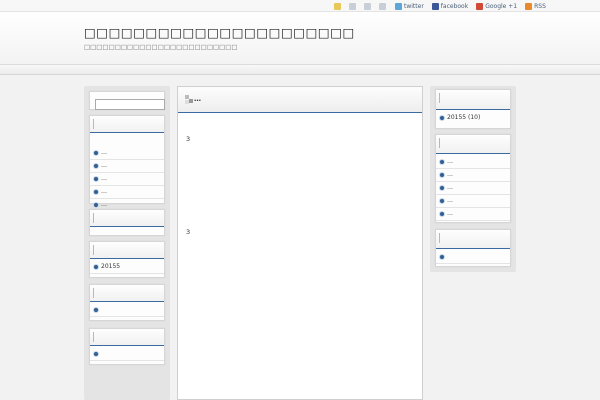 This screenshot has width=600, height=400. Describe the element at coordinates (161, 47) in the screenshot. I see `site-description: □□□□□□□□□□□□□□□□□□□□□□□□□` at that location.